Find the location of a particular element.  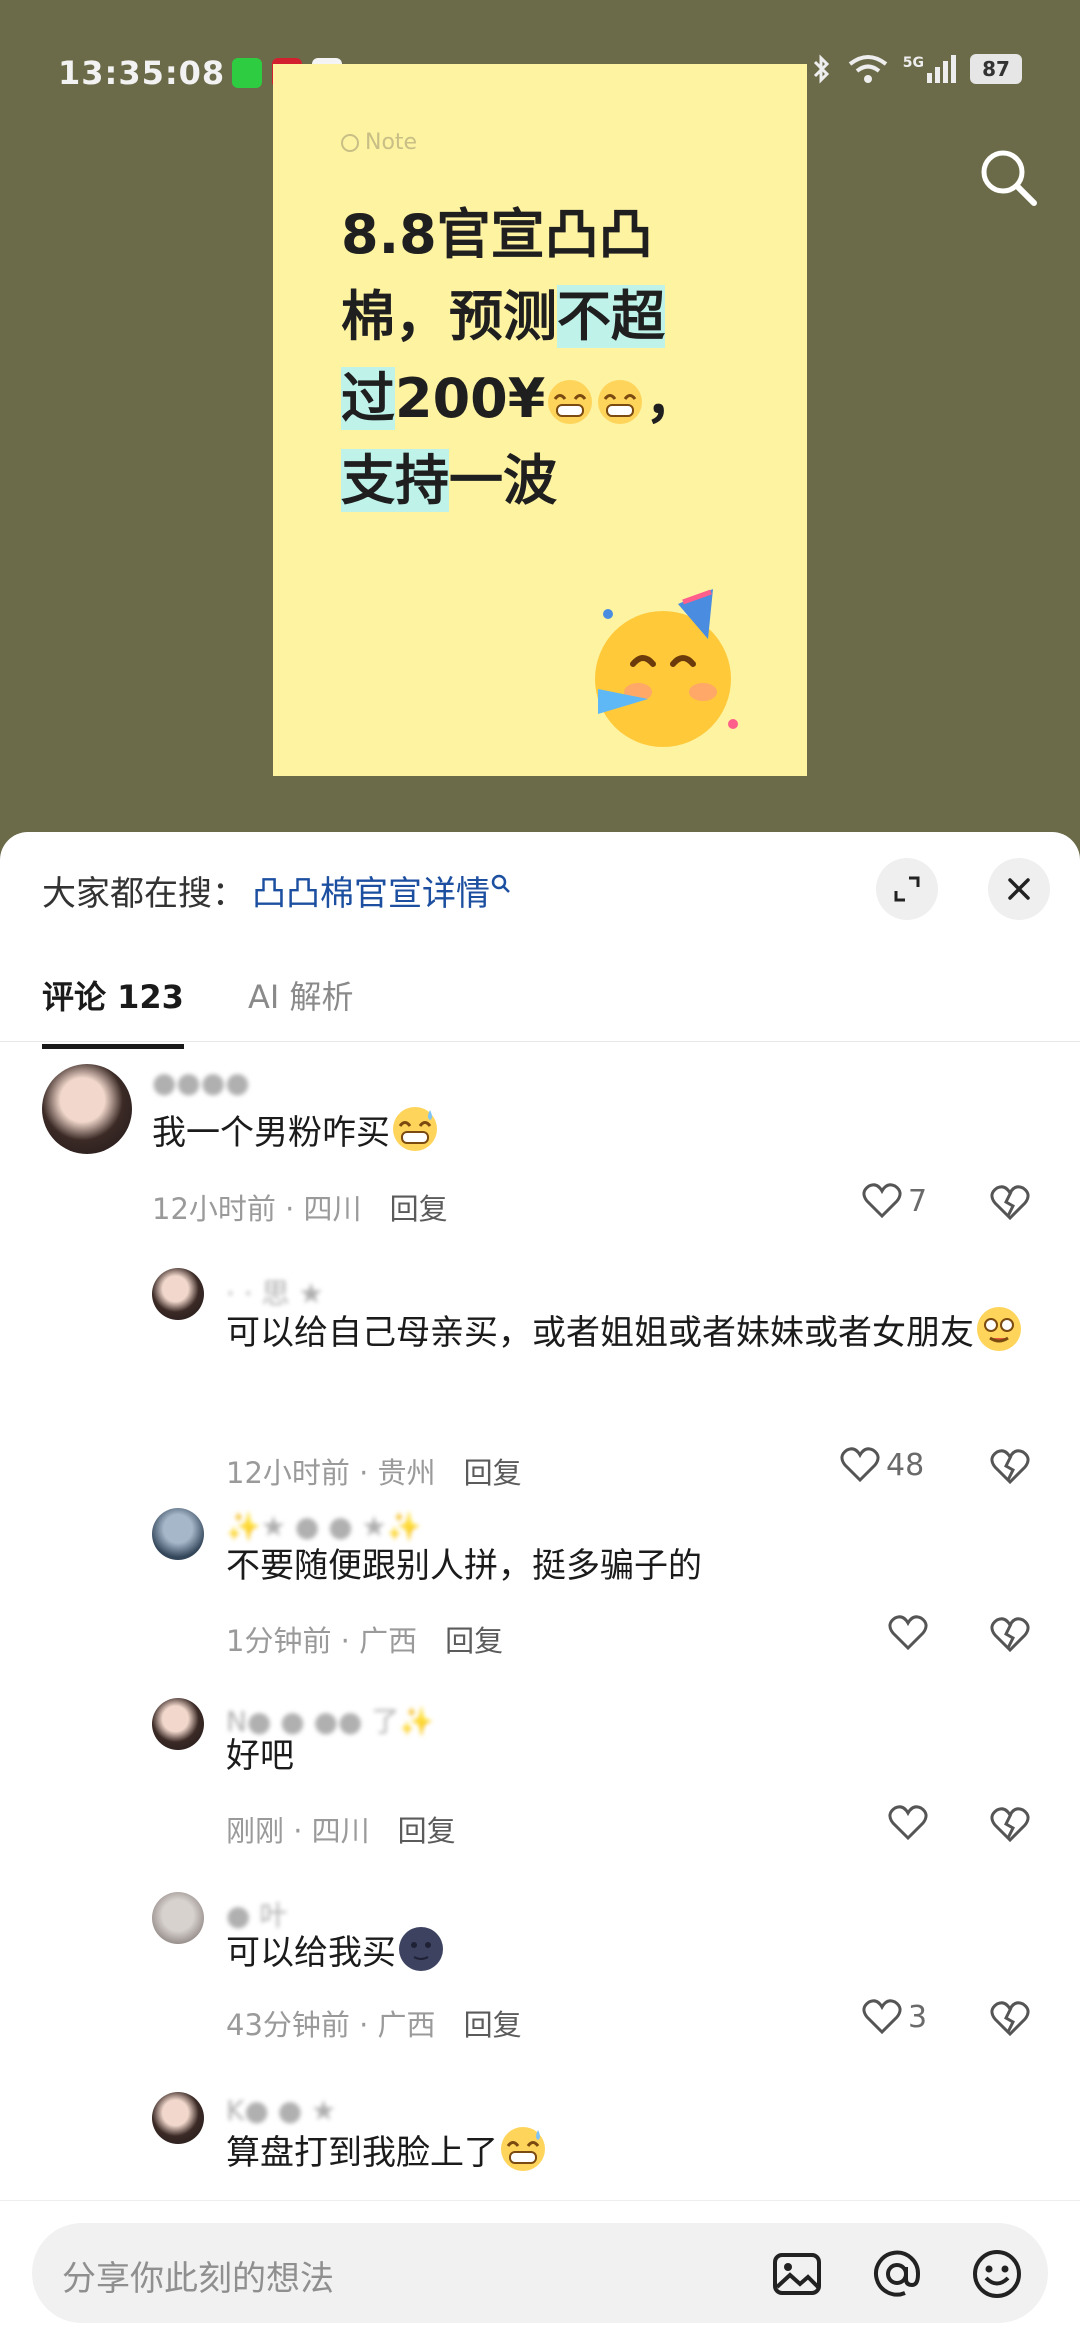

comment-input: 分享你此刻的想法 is located at coordinates (540, 2273).